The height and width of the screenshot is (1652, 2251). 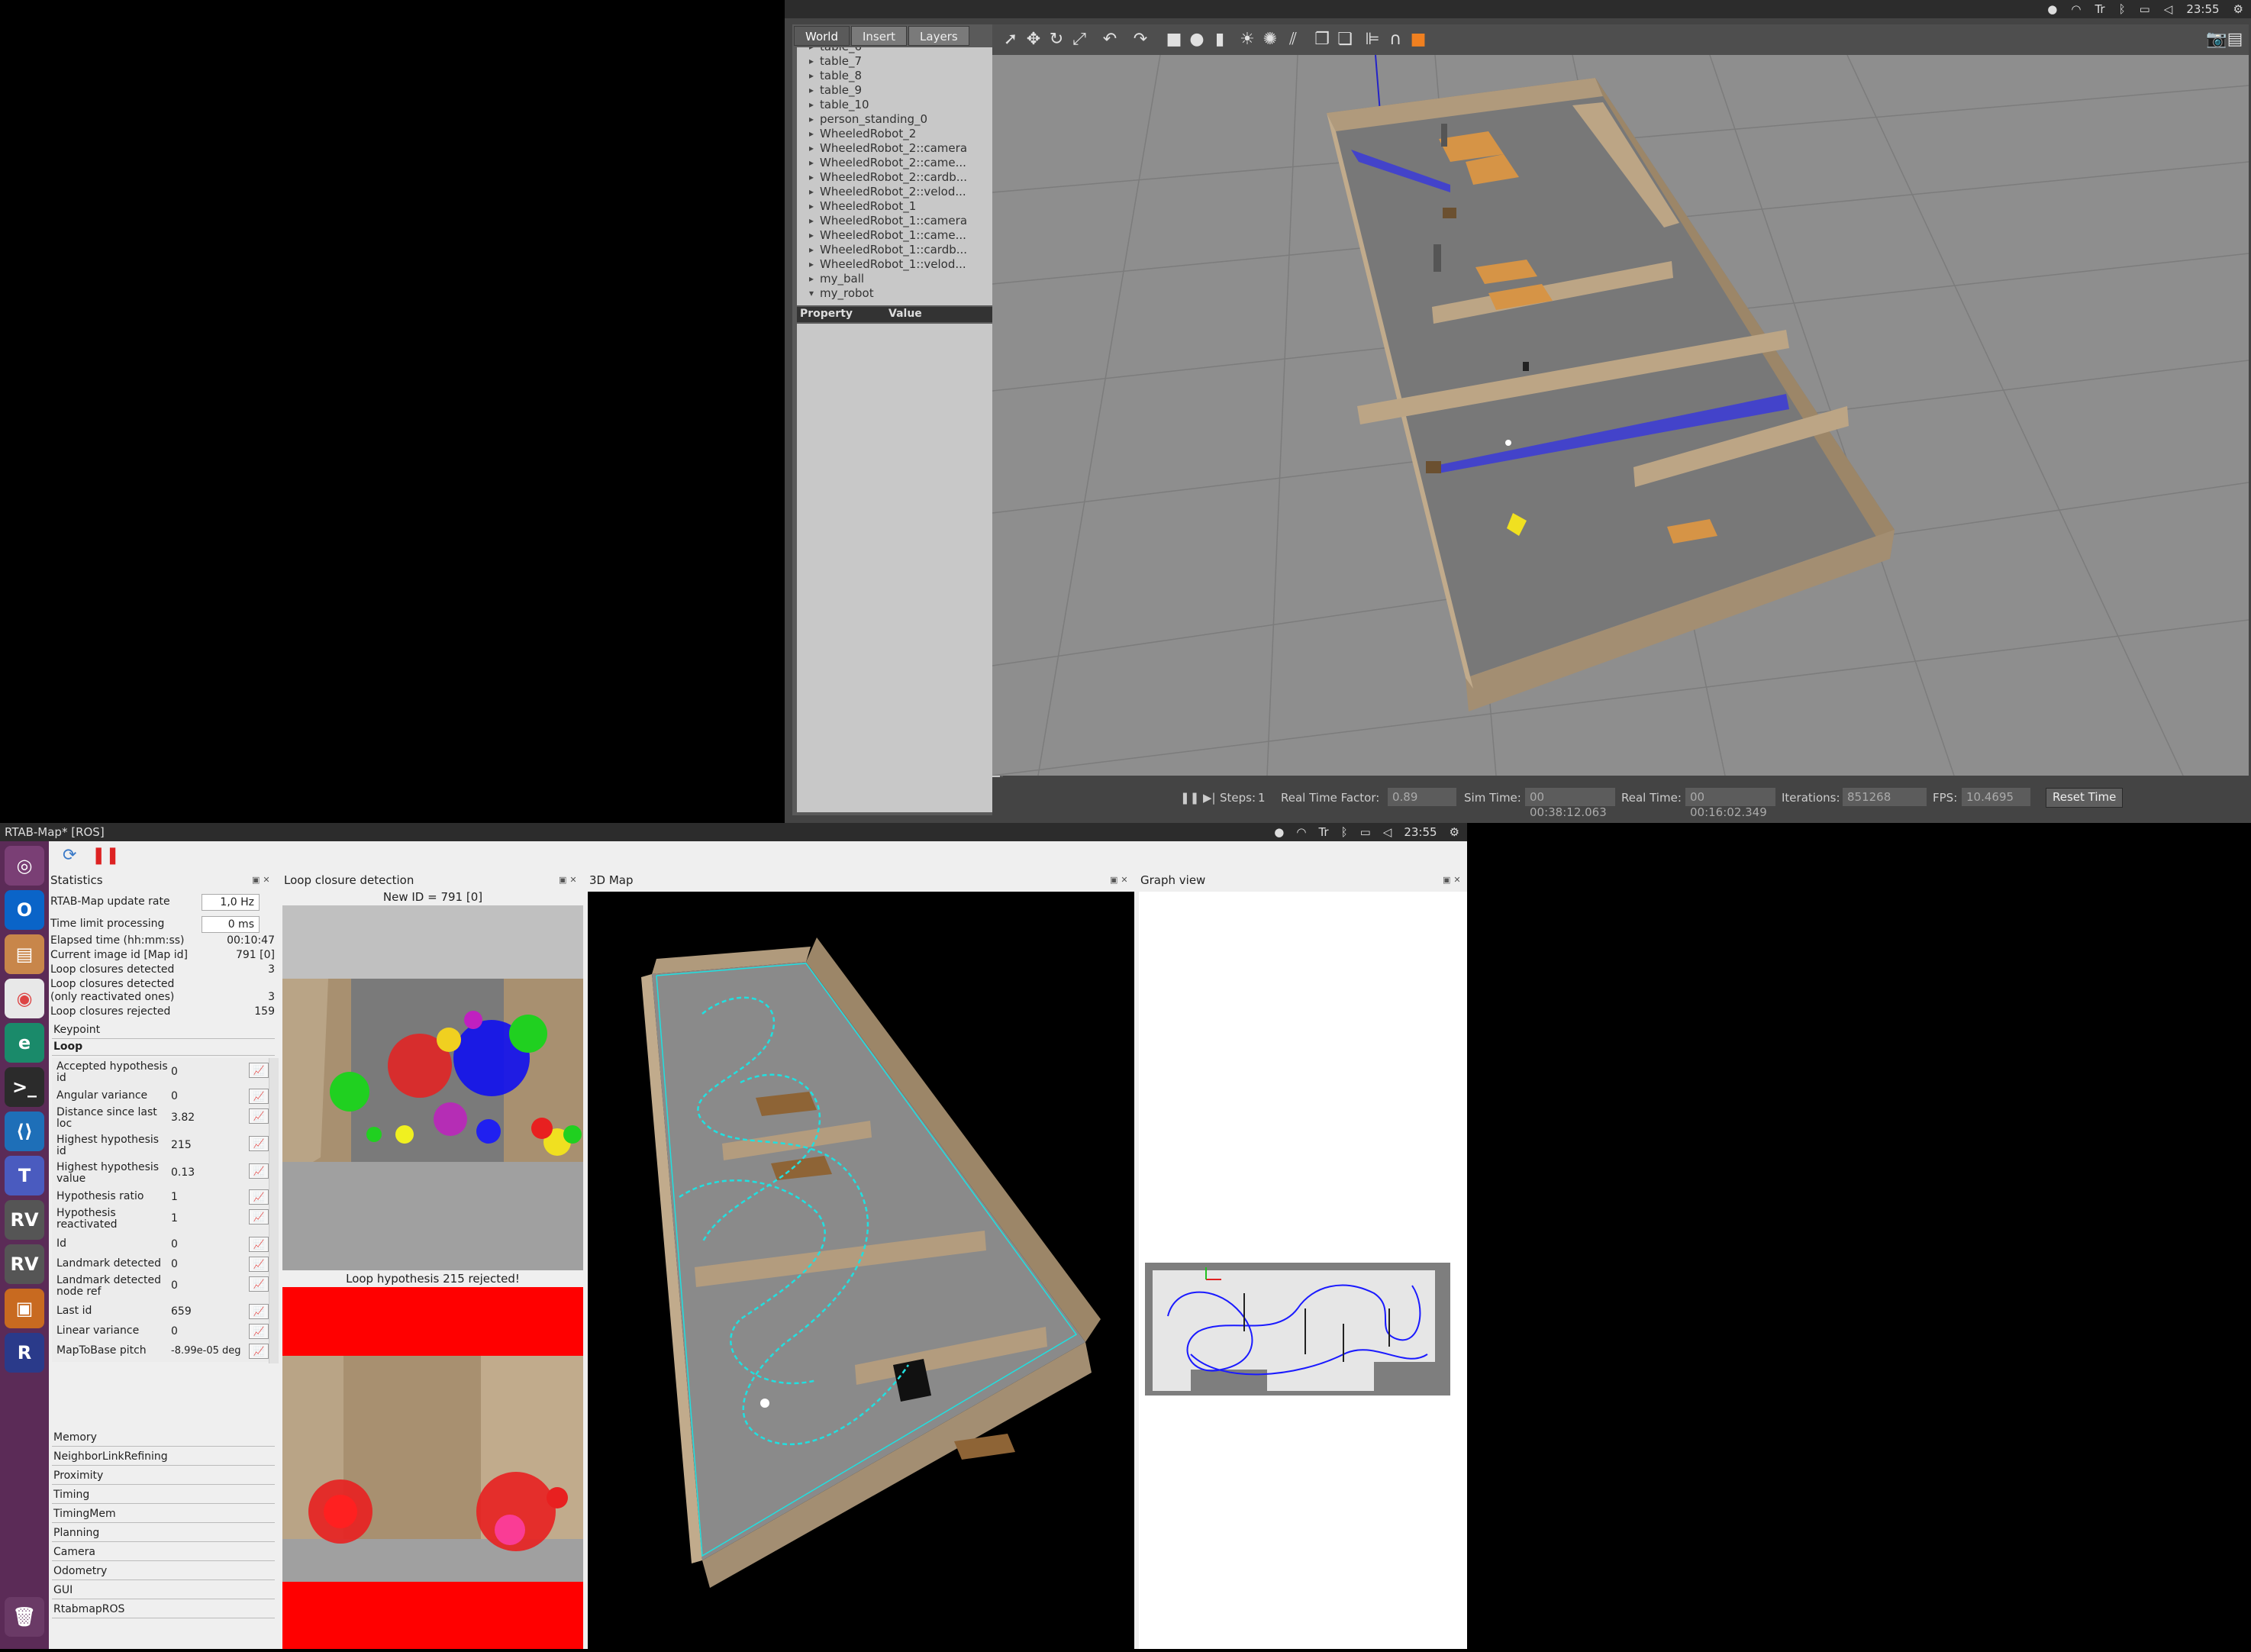 What do you see at coordinates (1345, 40) in the screenshot?
I see `paste-icon: ❏` at bounding box center [1345, 40].